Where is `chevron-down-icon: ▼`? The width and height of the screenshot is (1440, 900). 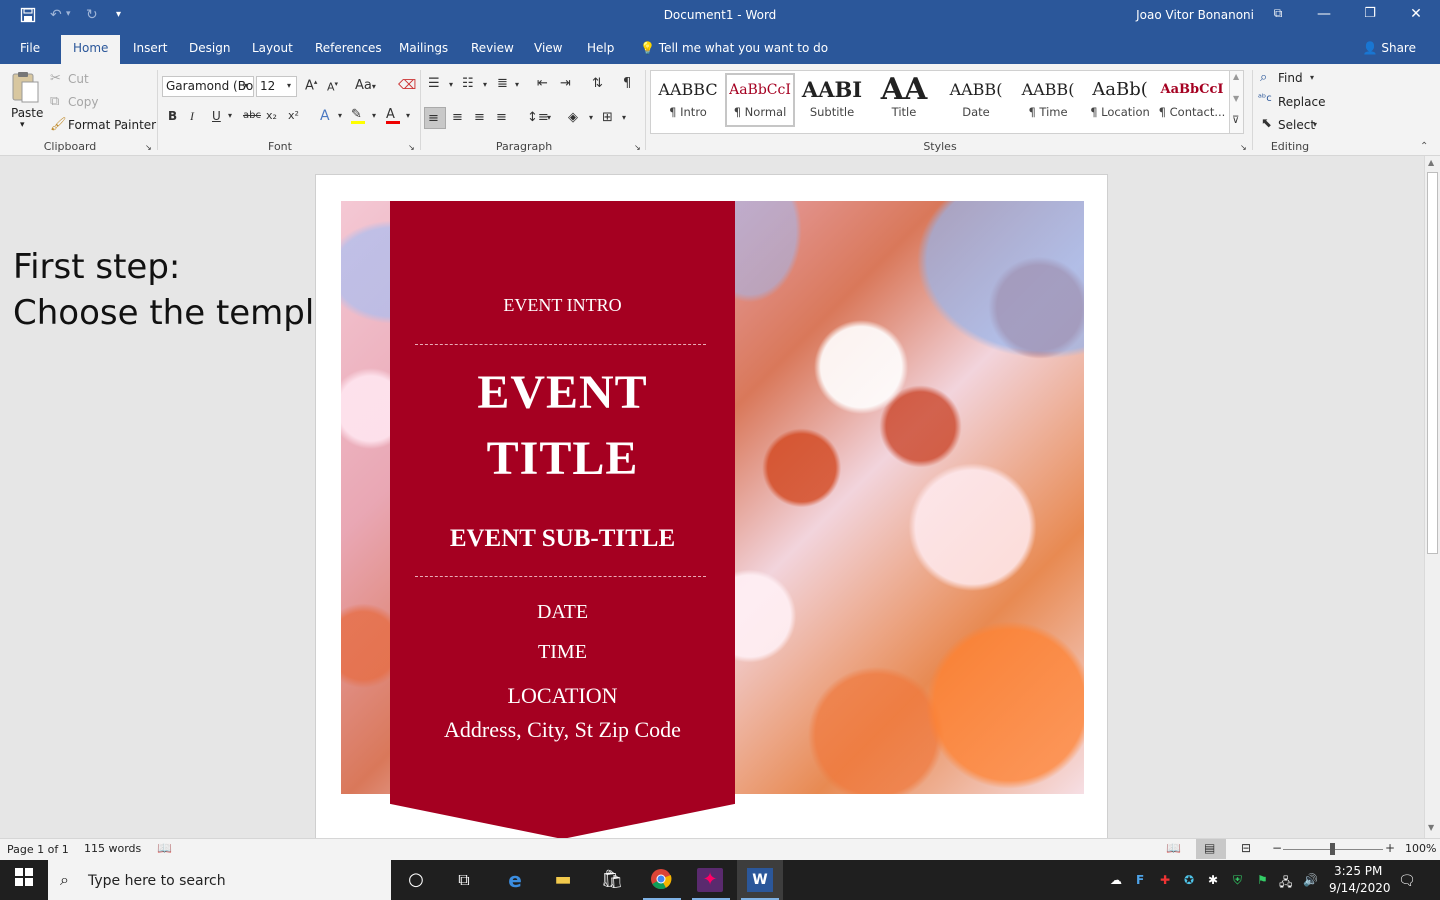
chevron-down-icon: ▼ is located at coordinates (1236, 99).